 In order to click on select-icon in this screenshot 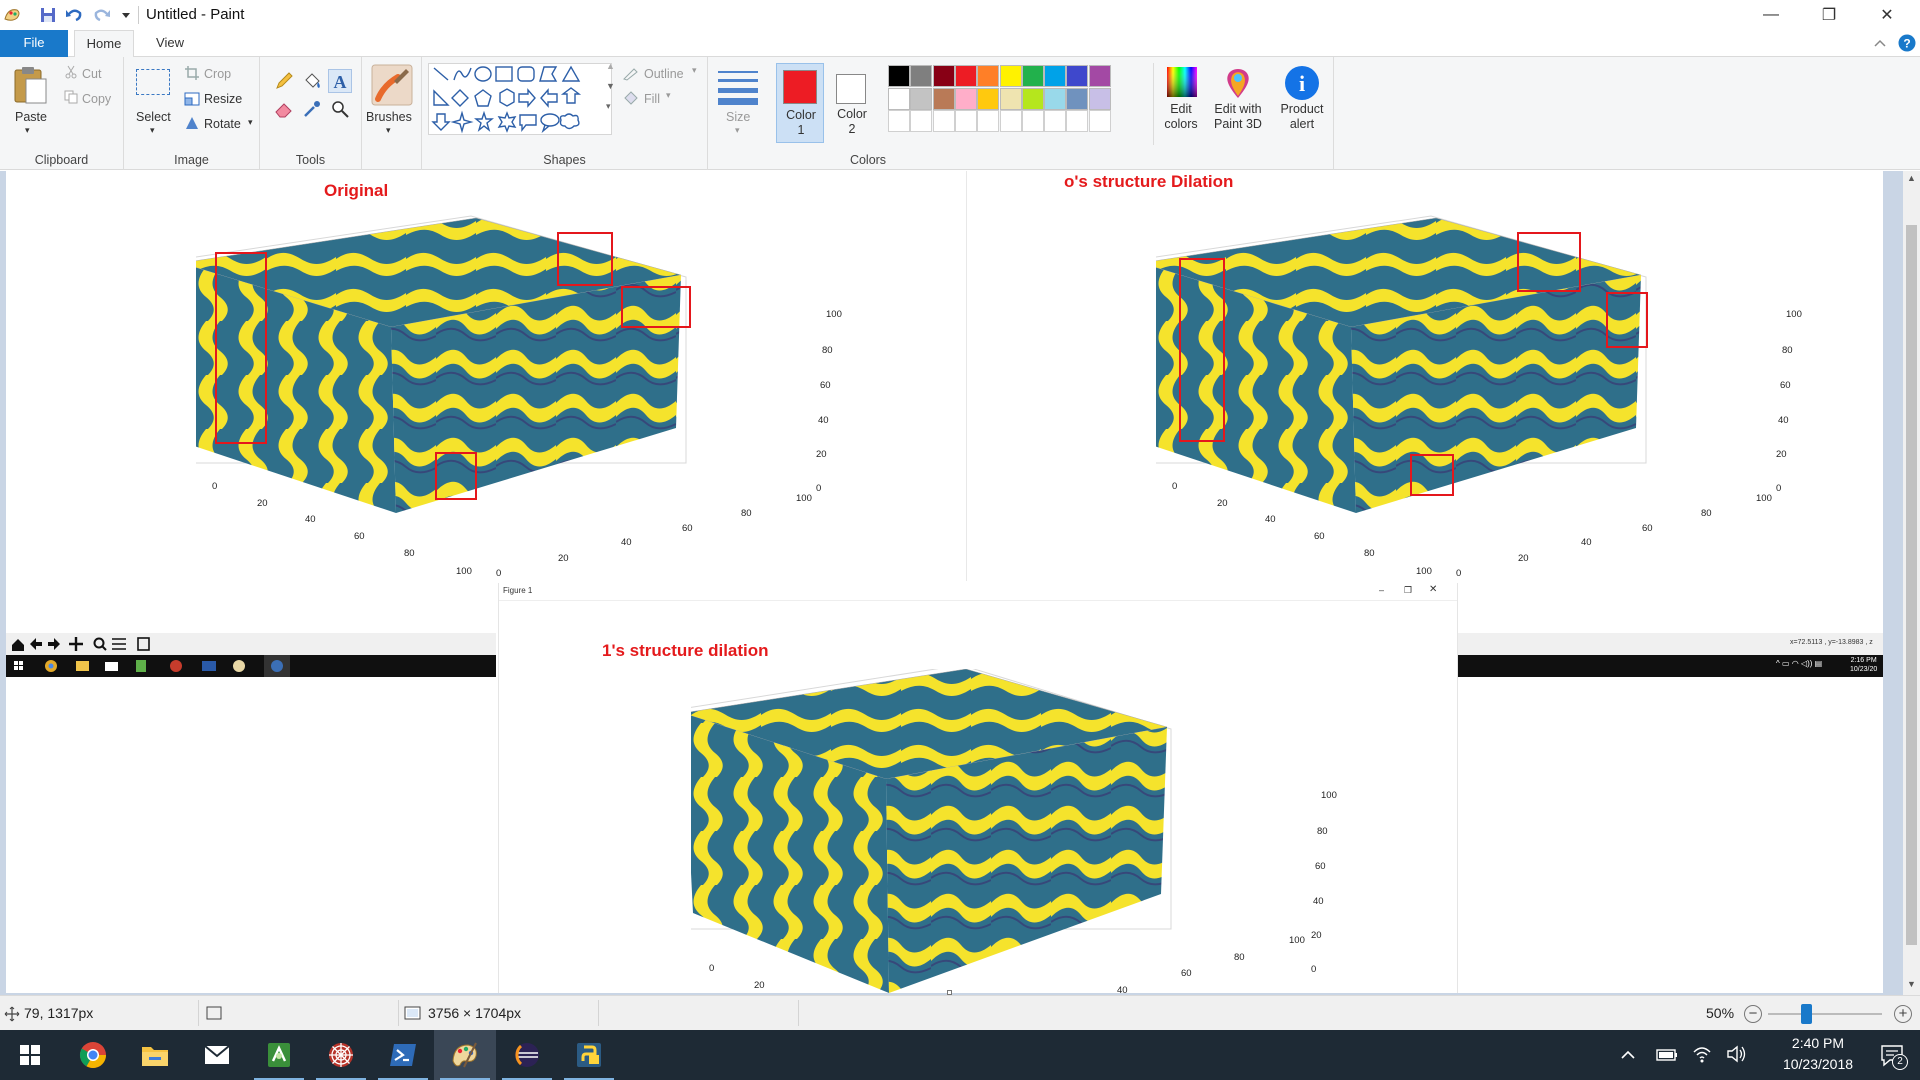, I will do `click(153, 82)`.